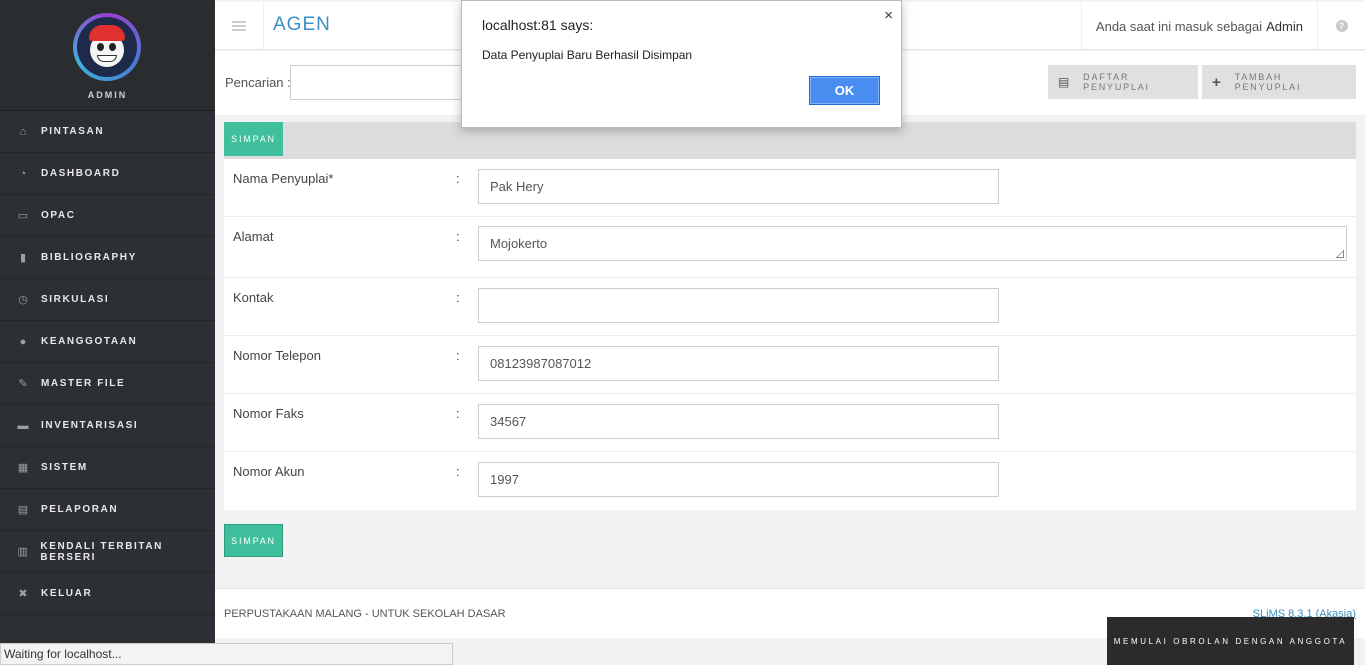 The image size is (1365, 665). Describe the element at coordinates (738, 479) in the screenshot. I see `account-input: 1997` at that location.